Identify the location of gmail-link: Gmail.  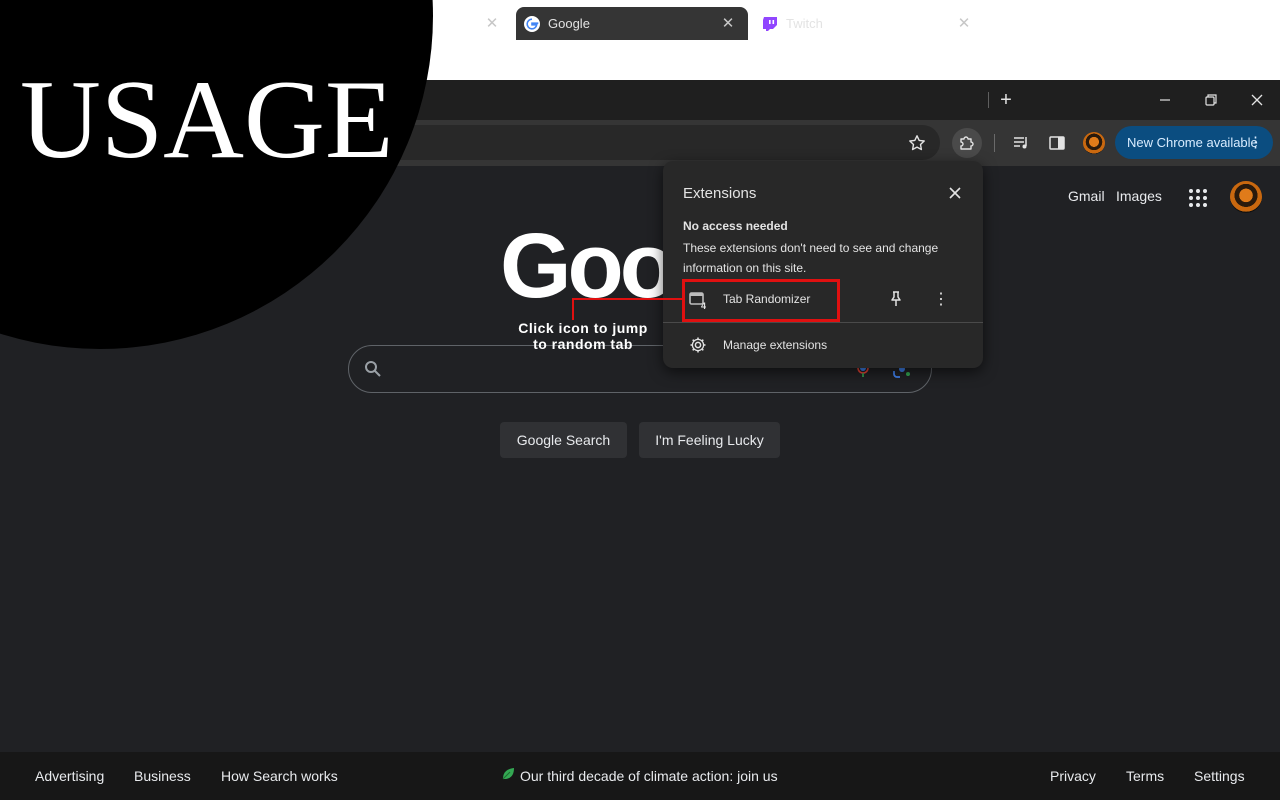
(1086, 196).